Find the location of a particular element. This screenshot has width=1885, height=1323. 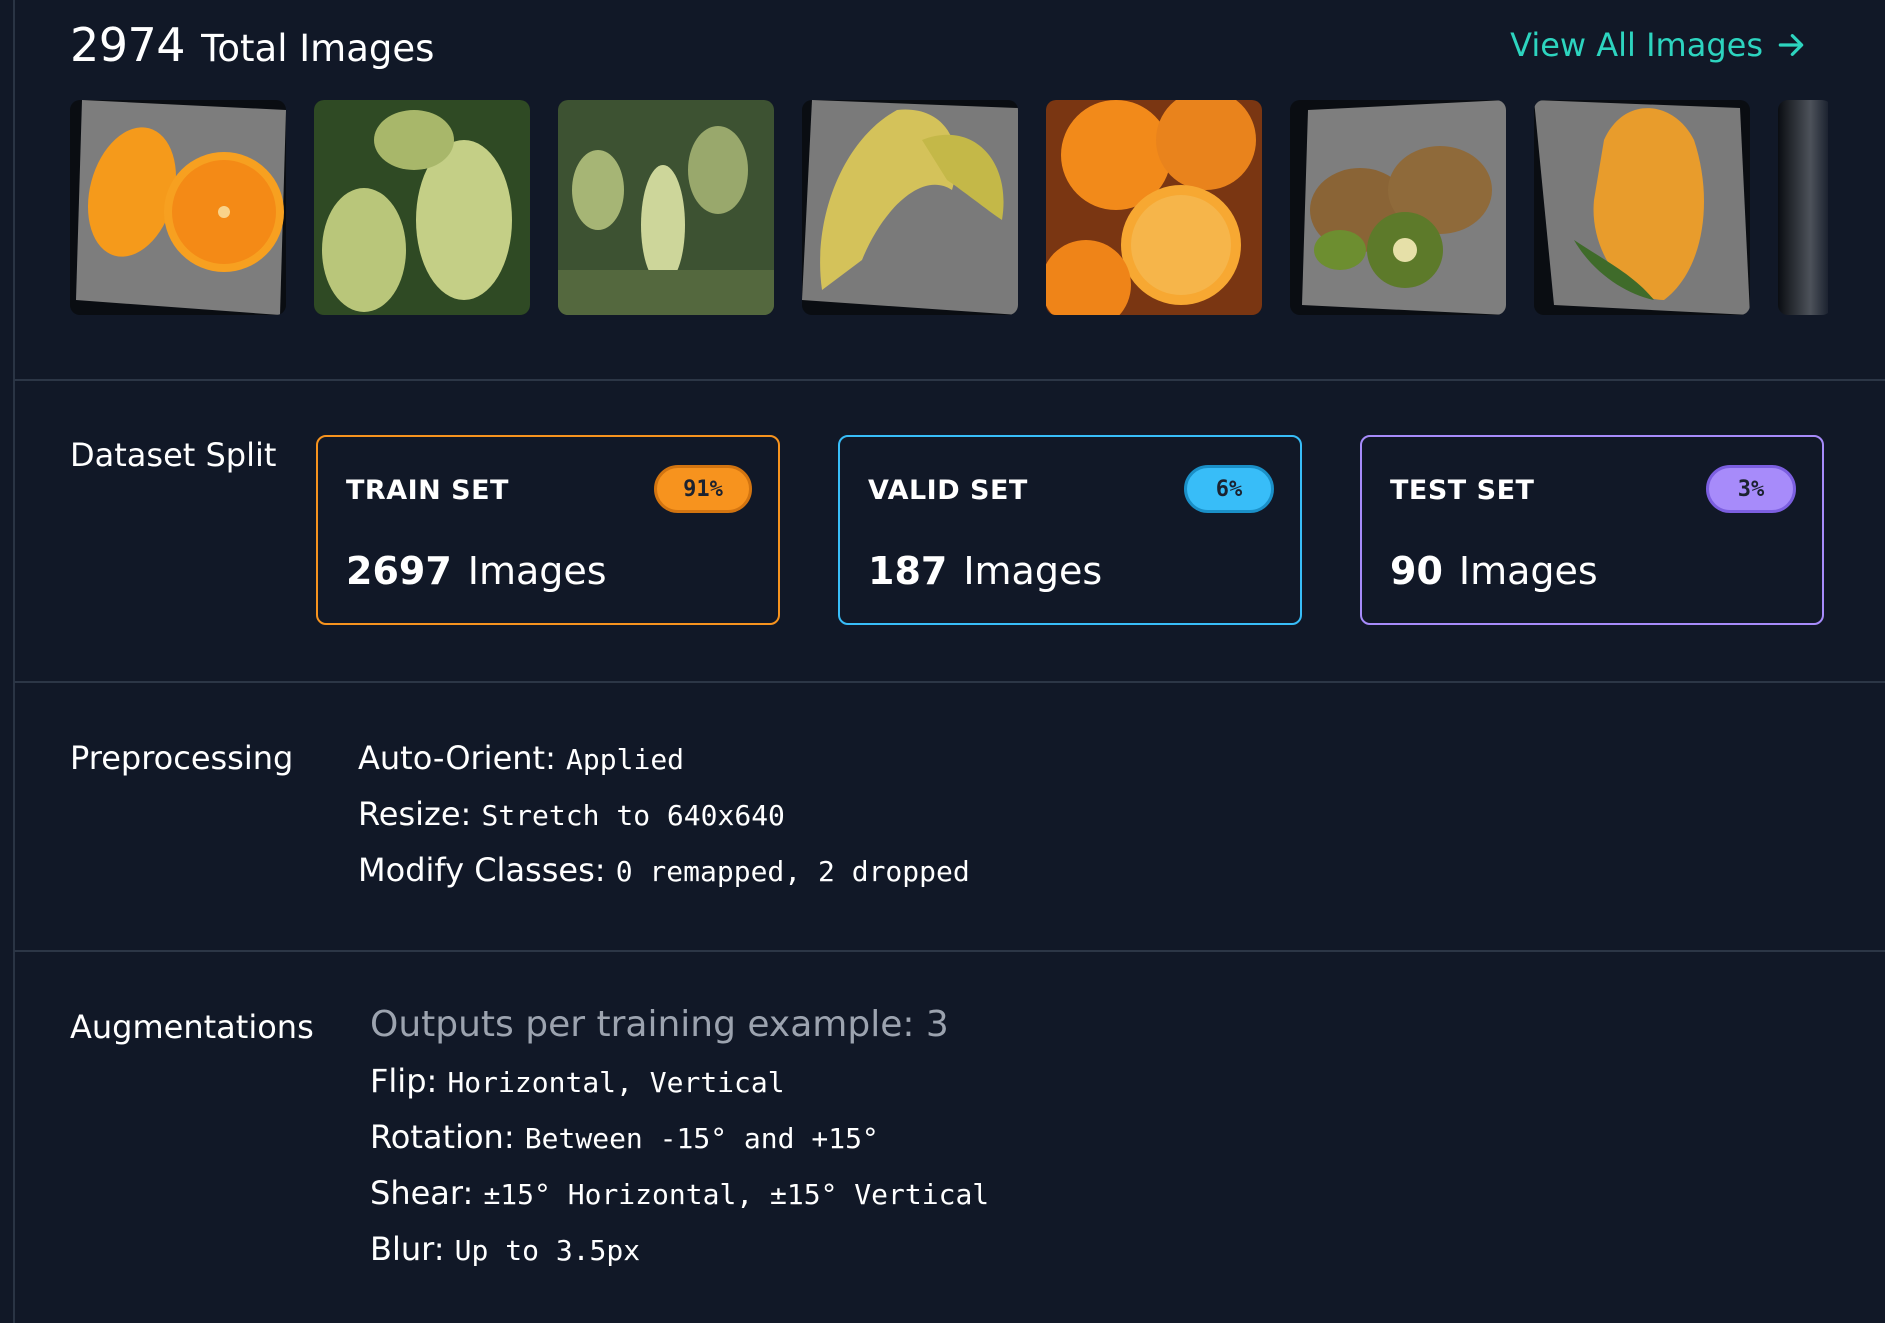

valid-set-title: VALID SET is located at coordinates (948, 490).